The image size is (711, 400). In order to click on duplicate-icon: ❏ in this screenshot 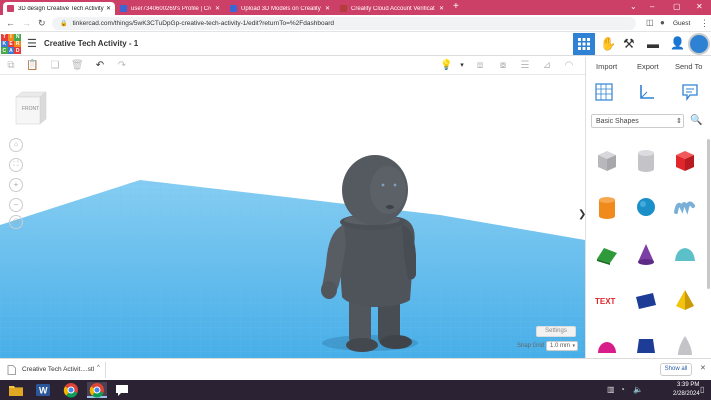, I will do `click(55, 66)`.